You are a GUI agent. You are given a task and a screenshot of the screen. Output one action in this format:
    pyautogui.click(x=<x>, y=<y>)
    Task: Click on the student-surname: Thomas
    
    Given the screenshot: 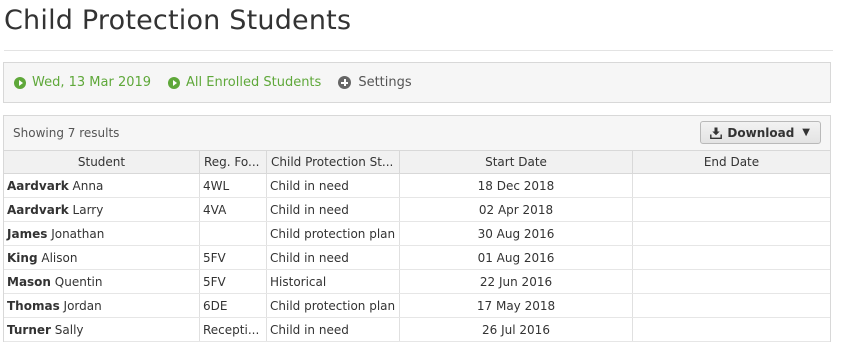 What is the action you would take?
    pyautogui.click(x=33, y=305)
    